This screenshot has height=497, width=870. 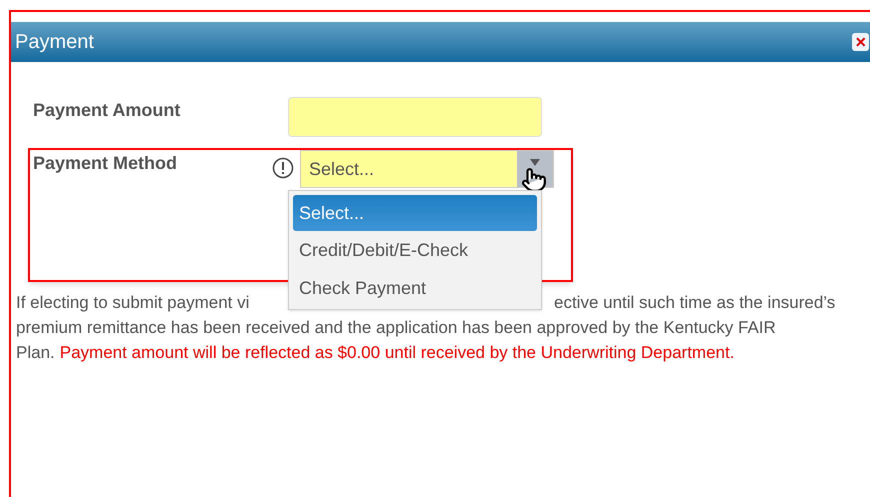 What do you see at coordinates (860, 42) in the screenshot?
I see `close-button: ×` at bounding box center [860, 42].